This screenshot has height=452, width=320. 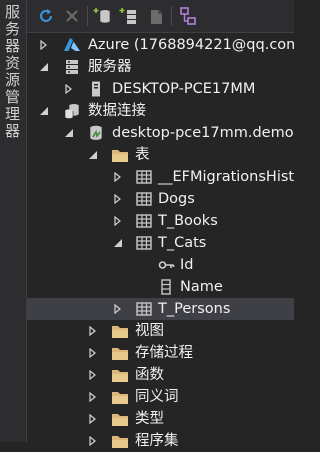 What do you see at coordinates (191, 45) in the screenshot?
I see `tree-label-azure: Azure (1768894221@qq.com)` at bounding box center [191, 45].